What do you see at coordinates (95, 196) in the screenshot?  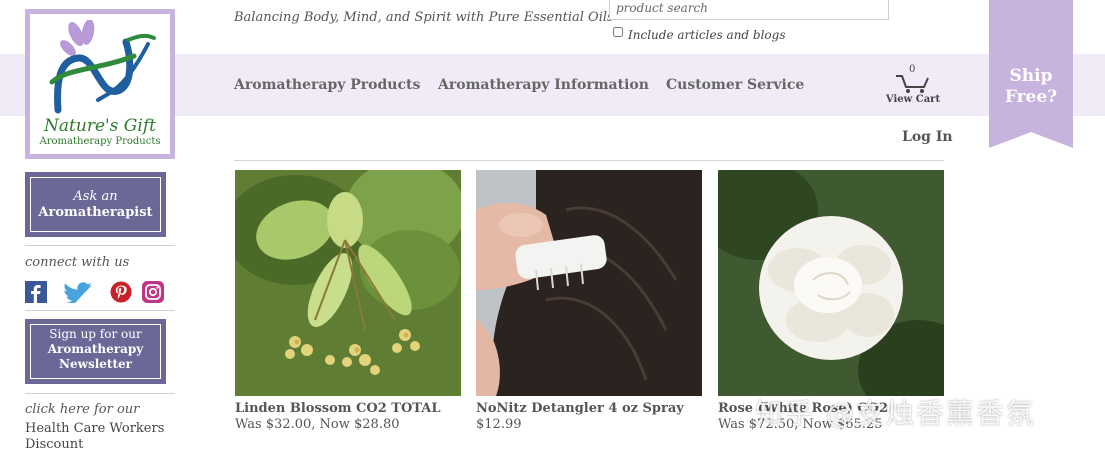 I see `ask-line1: Ask an` at bounding box center [95, 196].